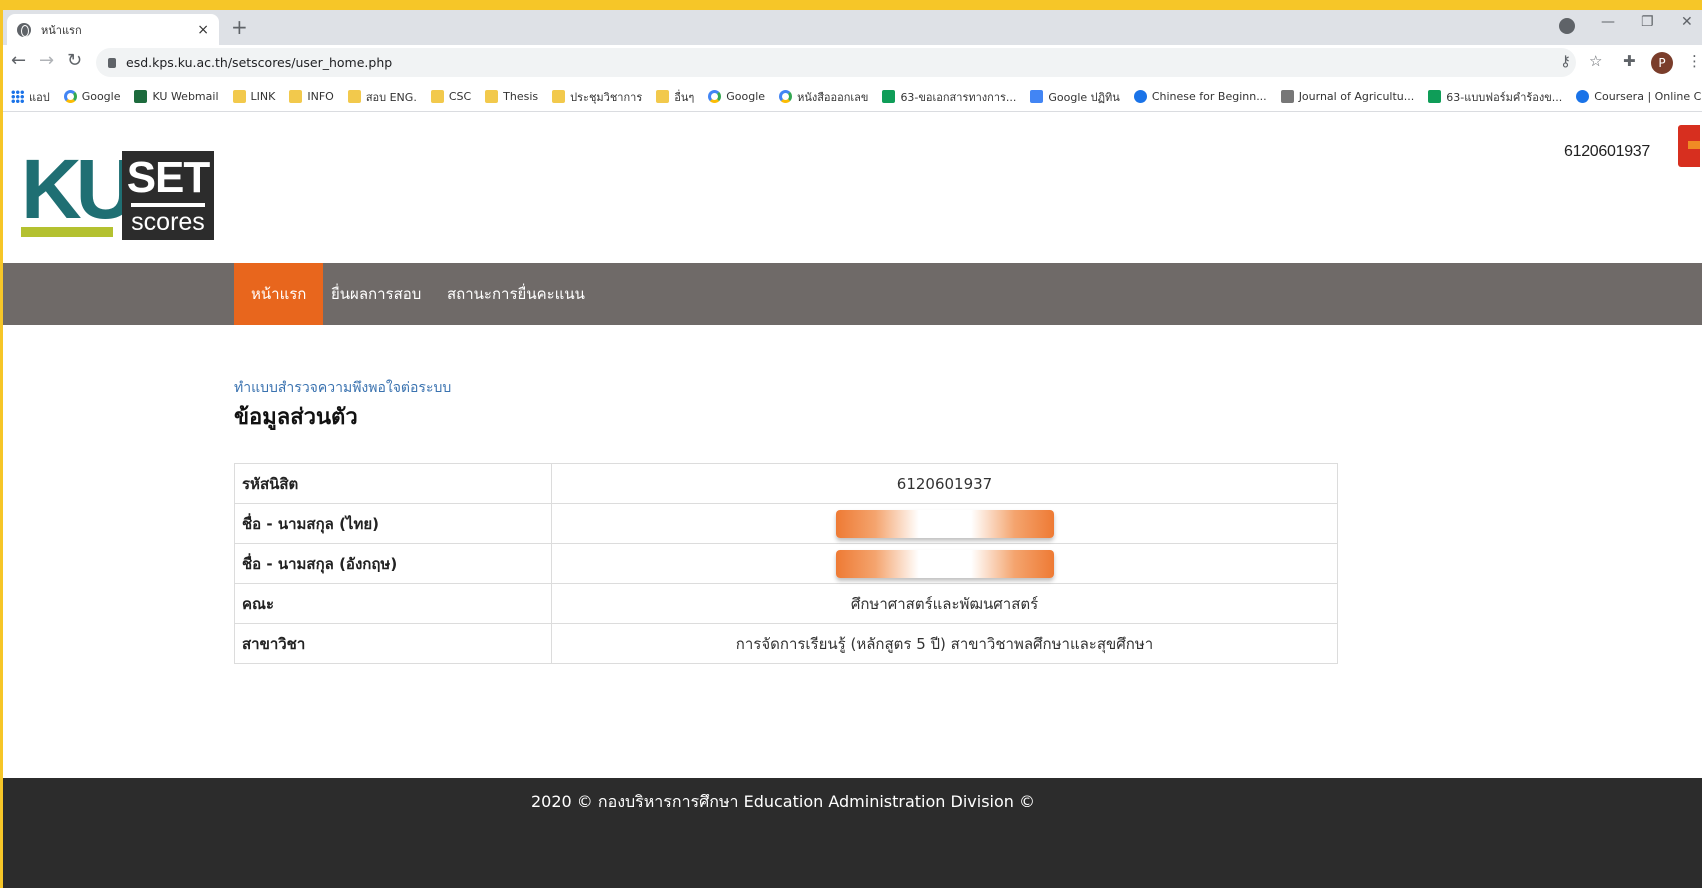 The height and width of the screenshot is (888, 1702). I want to click on ikp-icon, so click(1287, 96).